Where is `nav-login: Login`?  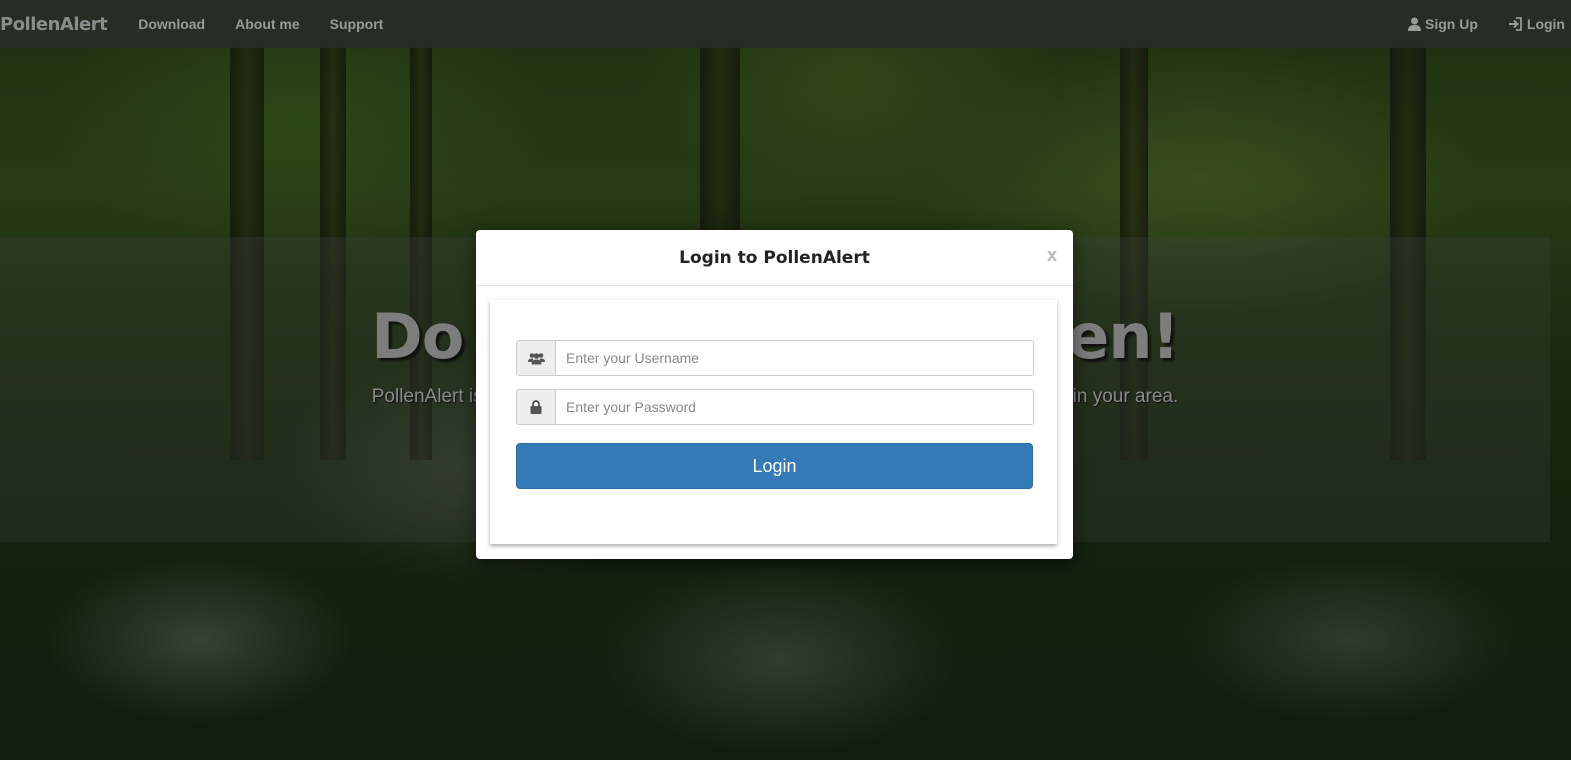
nav-login: Login is located at coordinates (1536, 24).